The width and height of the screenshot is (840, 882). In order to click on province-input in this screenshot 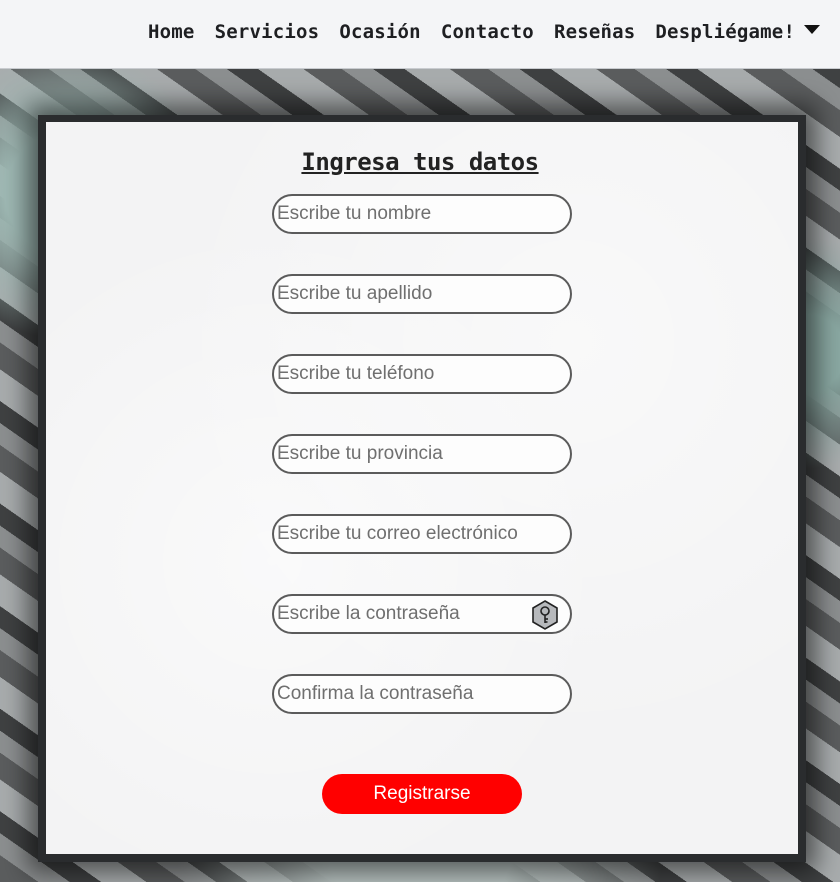, I will do `click(422, 454)`.